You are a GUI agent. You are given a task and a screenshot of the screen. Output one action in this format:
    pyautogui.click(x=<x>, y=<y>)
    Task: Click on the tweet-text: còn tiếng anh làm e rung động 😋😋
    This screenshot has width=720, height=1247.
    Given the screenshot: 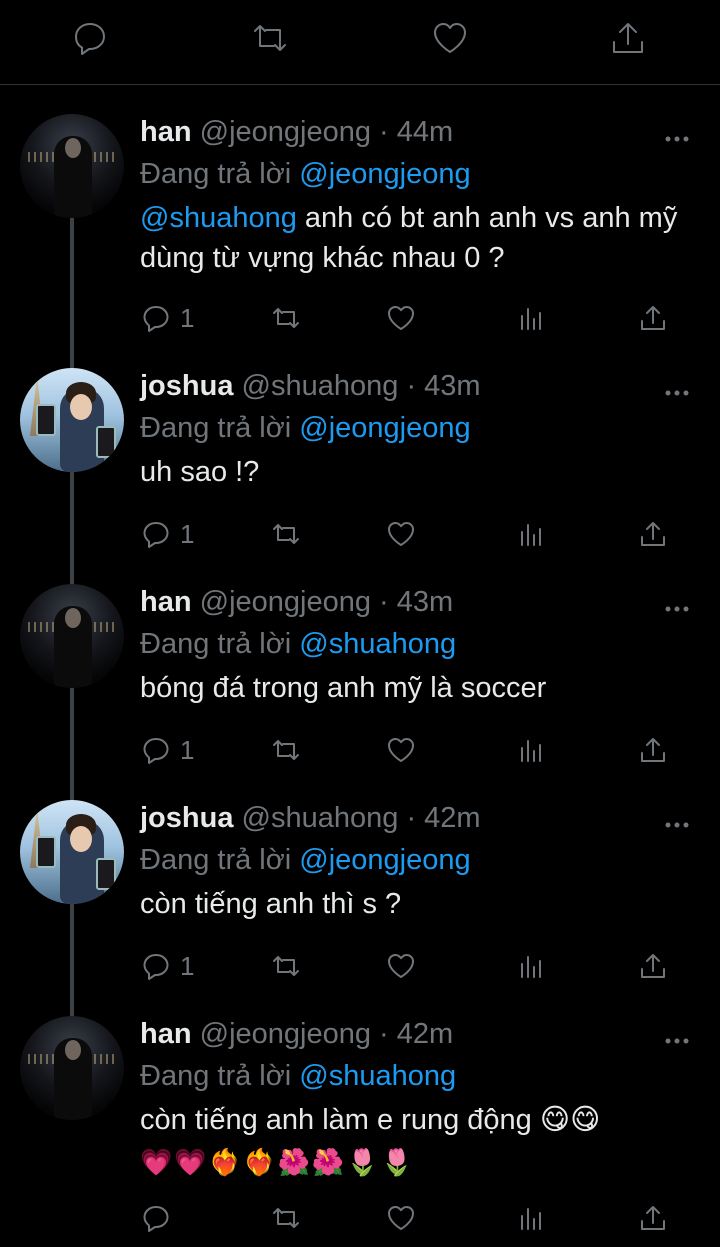 What is the action you would take?
    pyautogui.click(x=370, y=1120)
    